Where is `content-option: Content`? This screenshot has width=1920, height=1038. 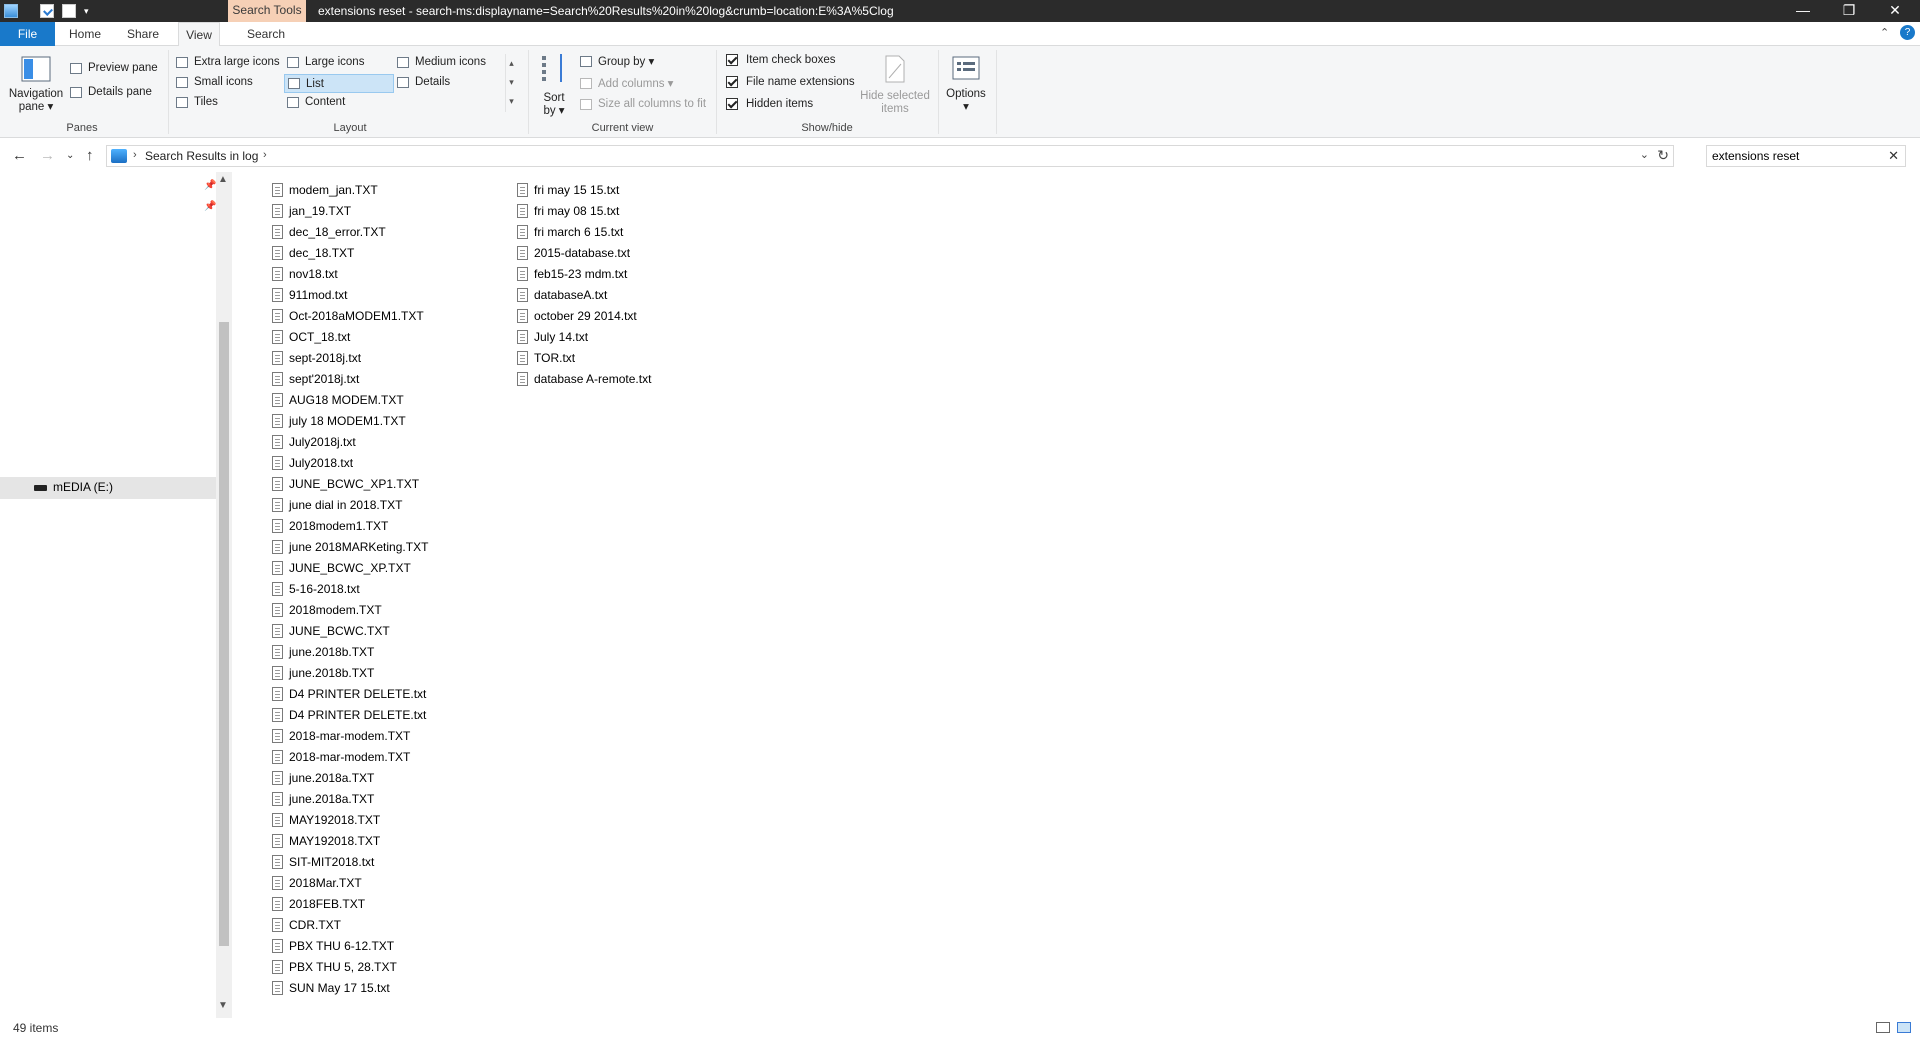 content-option: Content is located at coordinates (316, 102).